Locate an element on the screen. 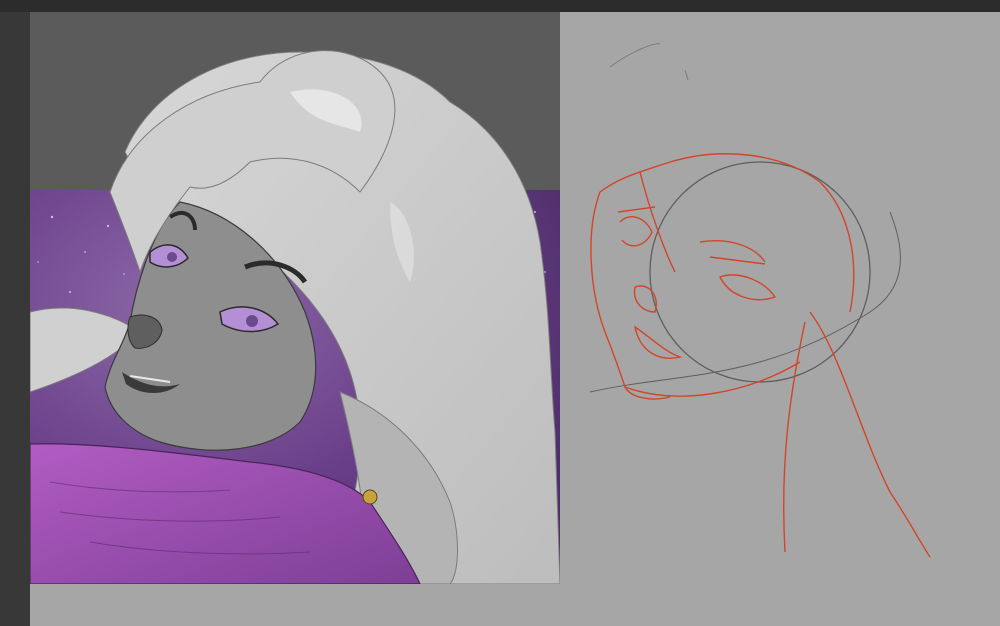 Image resolution: width=1000 pixels, height=626 pixels. top-toolbar-strip is located at coordinates (500, 6).